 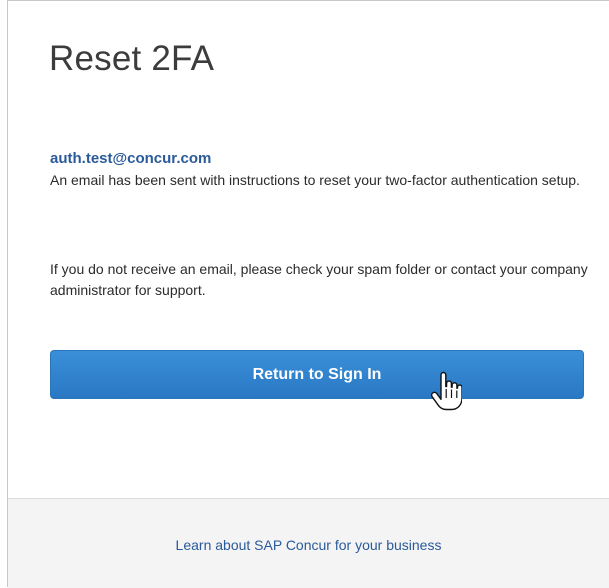 I want to click on hand-cursor-icon, so click(x=446, y=391).